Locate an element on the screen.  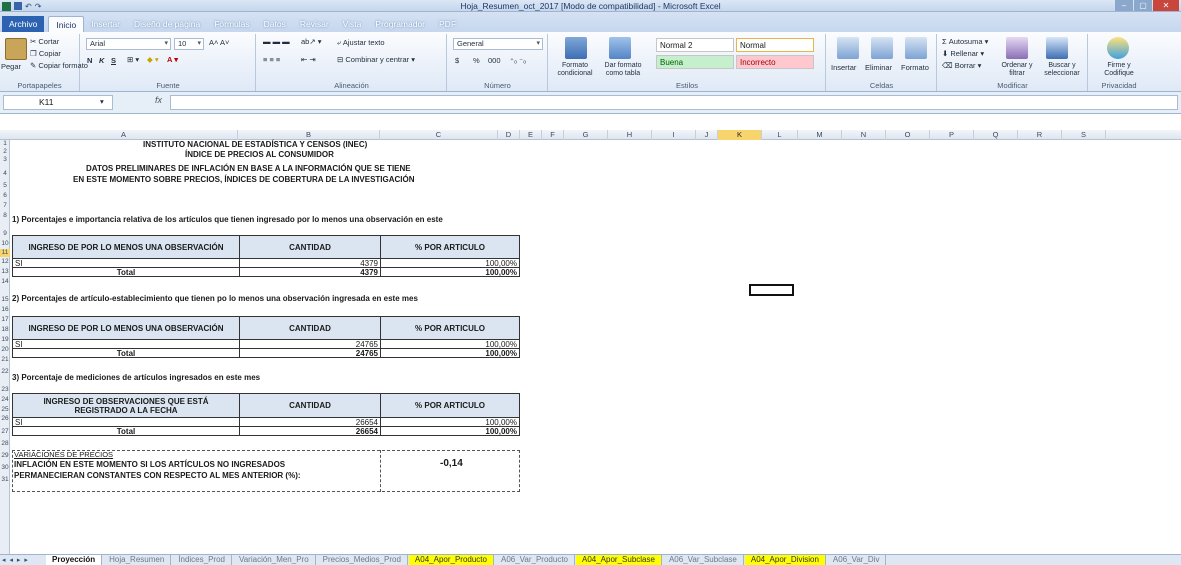
ribbon-tab-4: Fórmulas is located at coordinates (231, 24).